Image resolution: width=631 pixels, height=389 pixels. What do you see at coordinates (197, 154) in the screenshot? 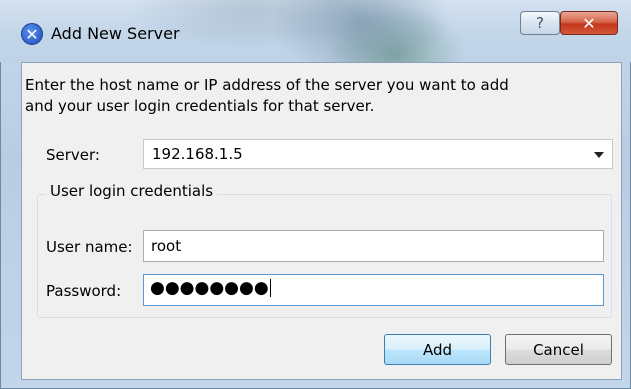
I see `server-value: 192.168.1.5` at bounding box center [197, 154].